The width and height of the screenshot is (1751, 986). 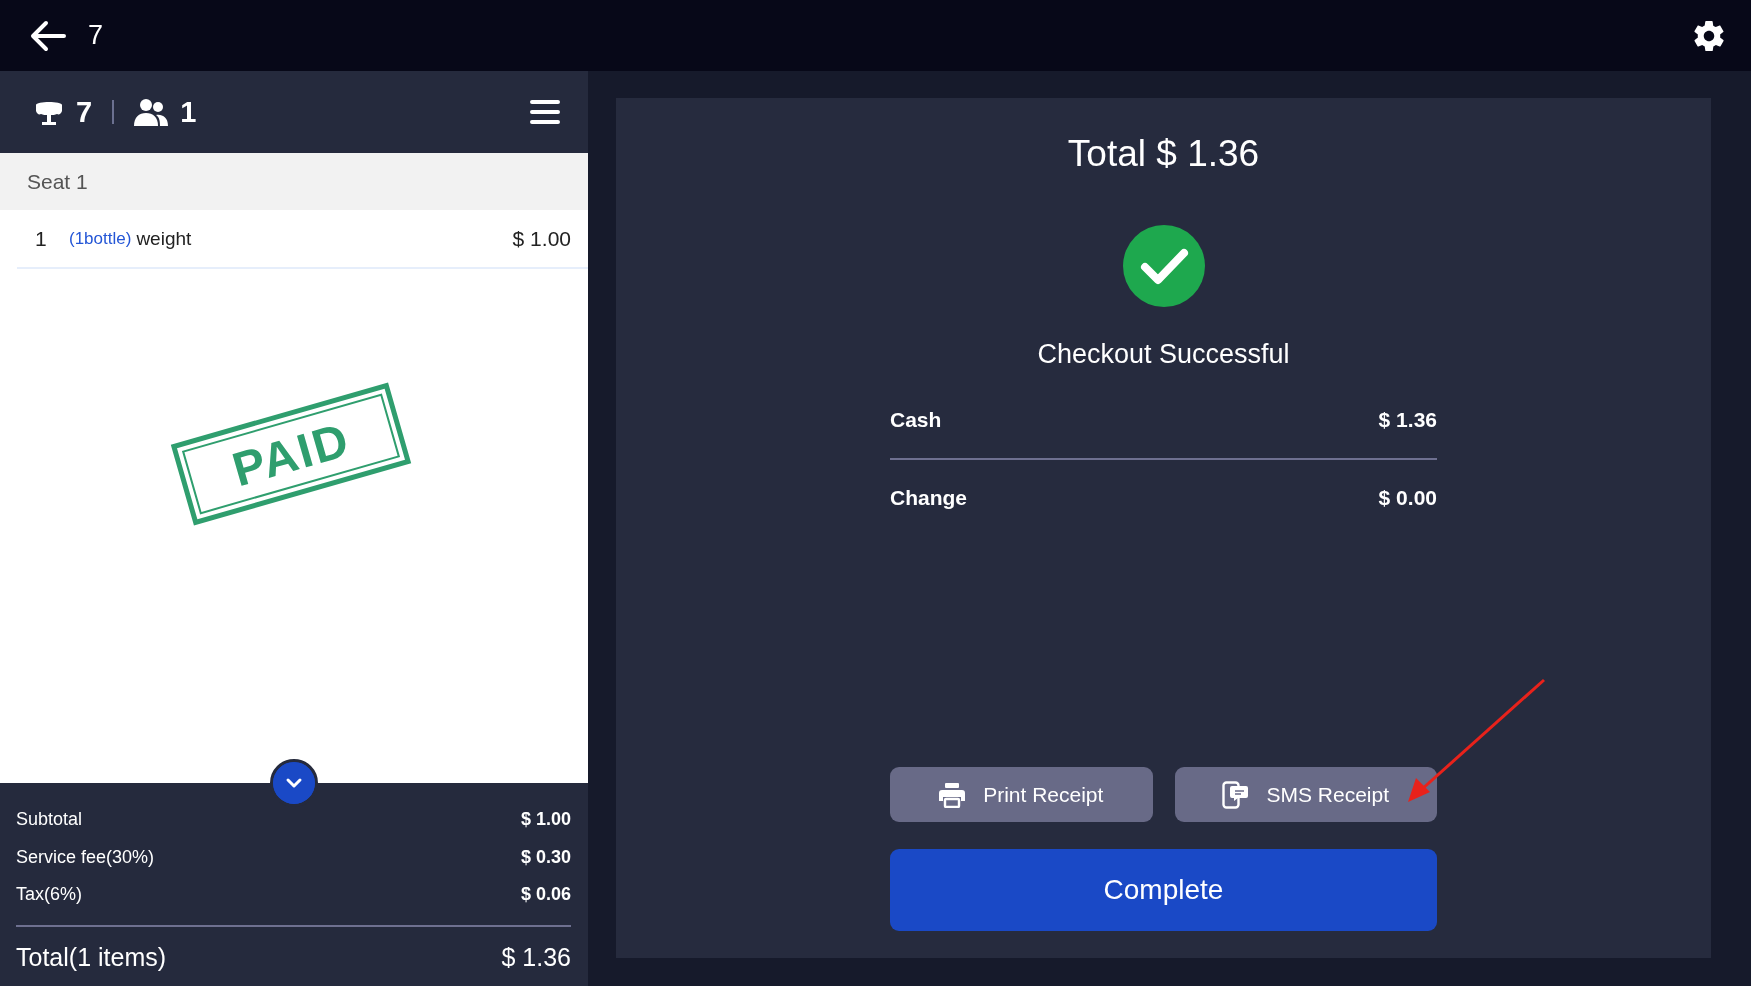 I want to click on payment-amount: $ 0.00, so click(x=1407, y=498).